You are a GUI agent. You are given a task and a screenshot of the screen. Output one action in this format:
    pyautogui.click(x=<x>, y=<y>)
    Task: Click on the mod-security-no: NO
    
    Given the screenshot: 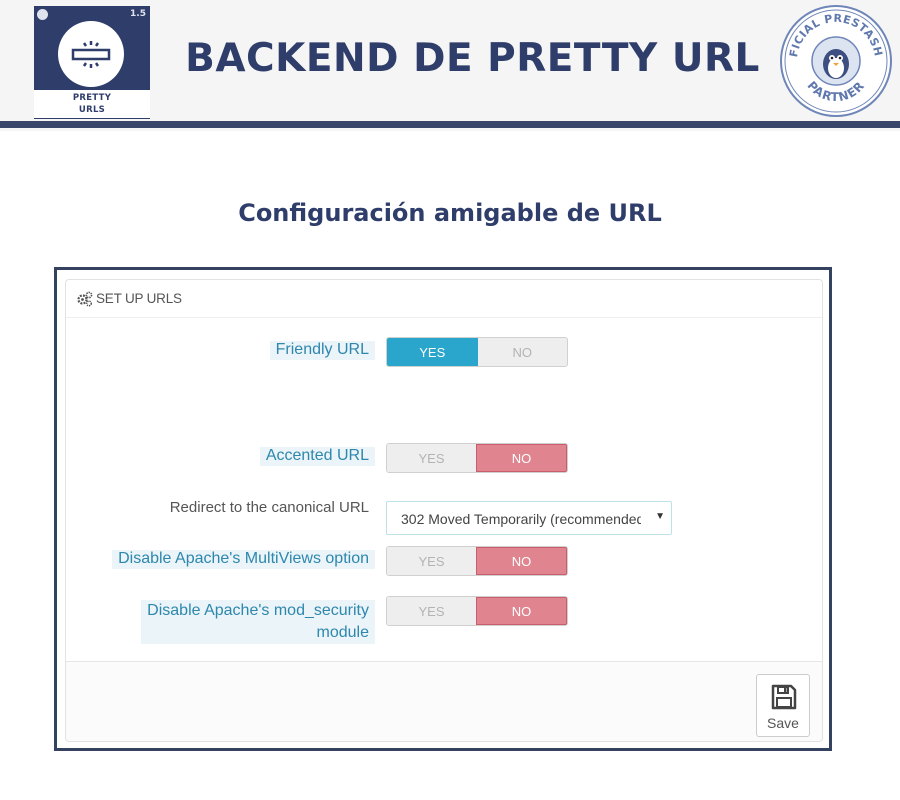 What is the action you would take?
    pyautogui.click(x=521, y=611)
    